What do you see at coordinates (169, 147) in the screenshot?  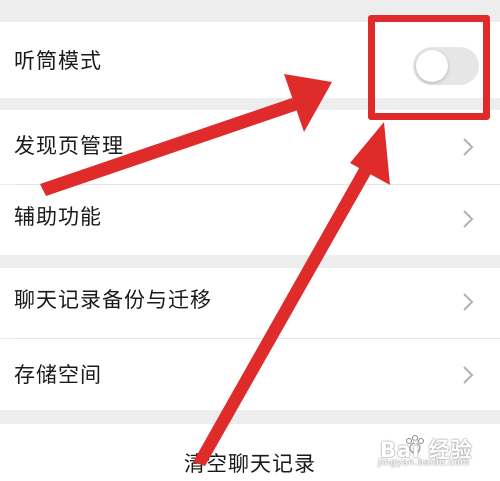 I see `arrow-shaft` at bounding box center [169, 147].